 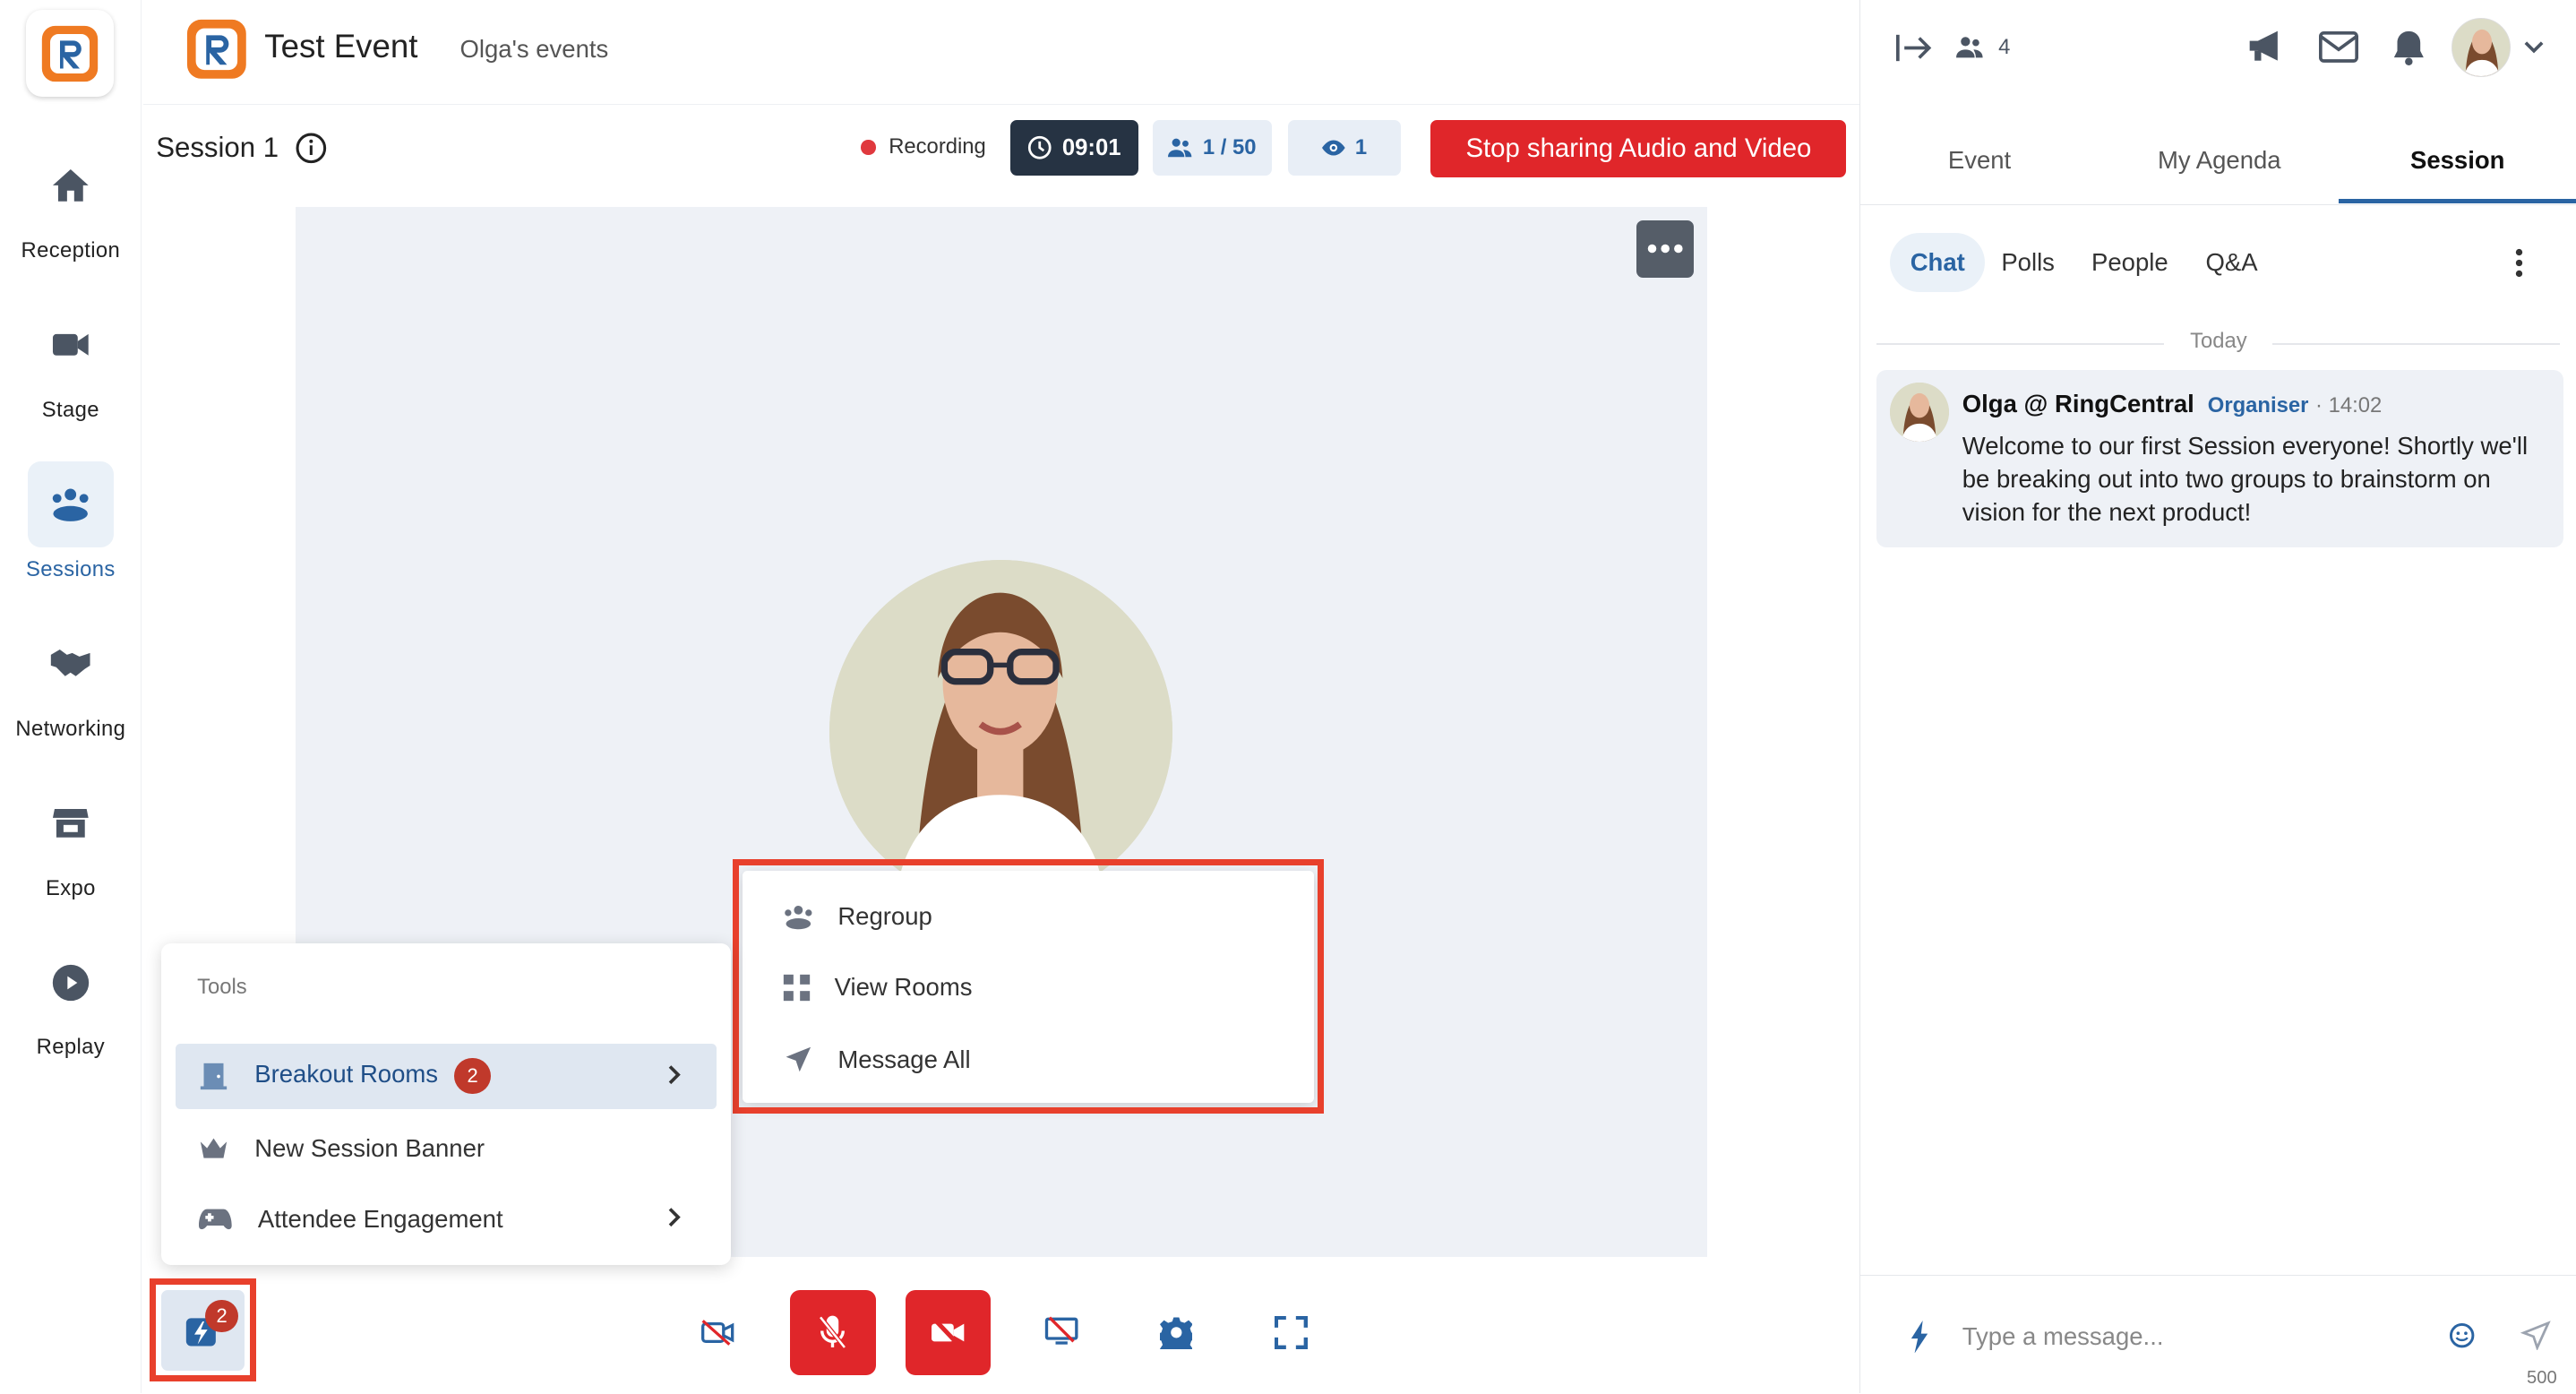 I want to click on speaker-avatar, so click(x=1001, y=732).